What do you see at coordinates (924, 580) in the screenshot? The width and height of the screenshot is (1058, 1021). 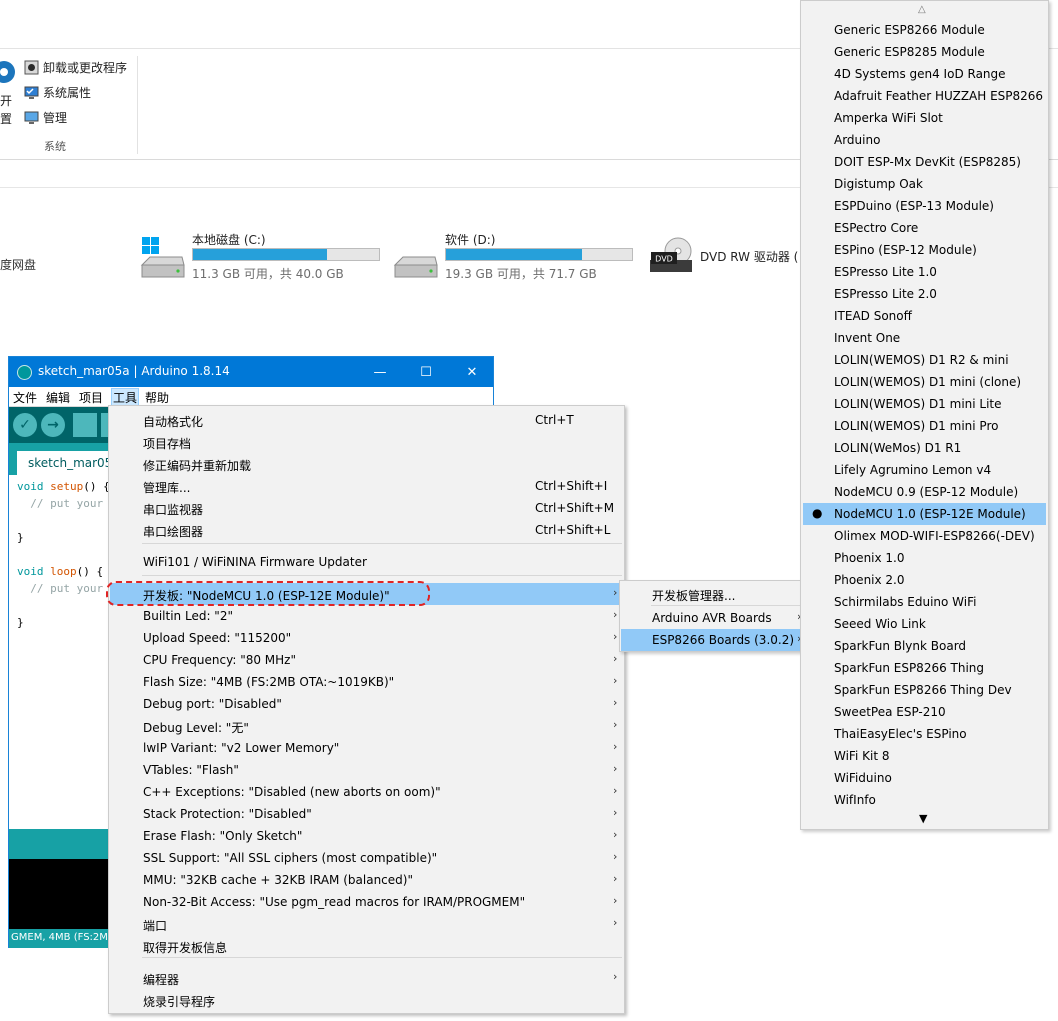 I see `board-list-item: Phoenix 2.0` at bounding box center [924, 580].